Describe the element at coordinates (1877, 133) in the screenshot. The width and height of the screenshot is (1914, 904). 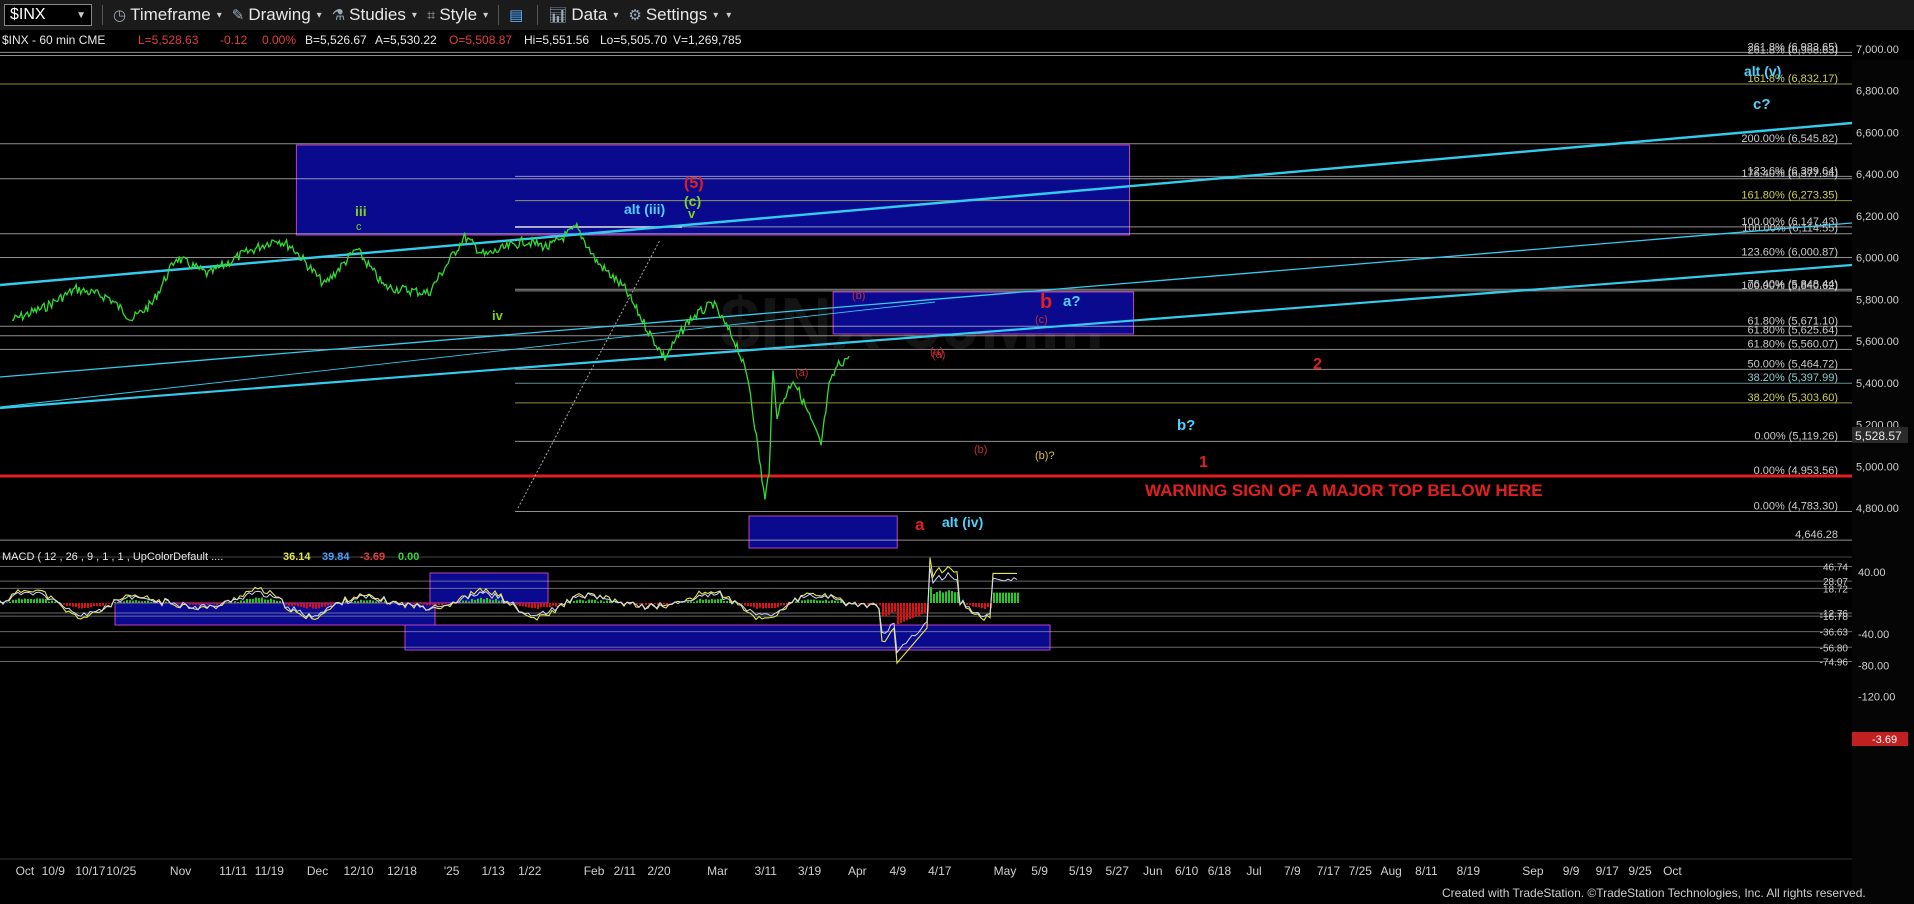
I see `price-tick: 6,600.00` at that location.